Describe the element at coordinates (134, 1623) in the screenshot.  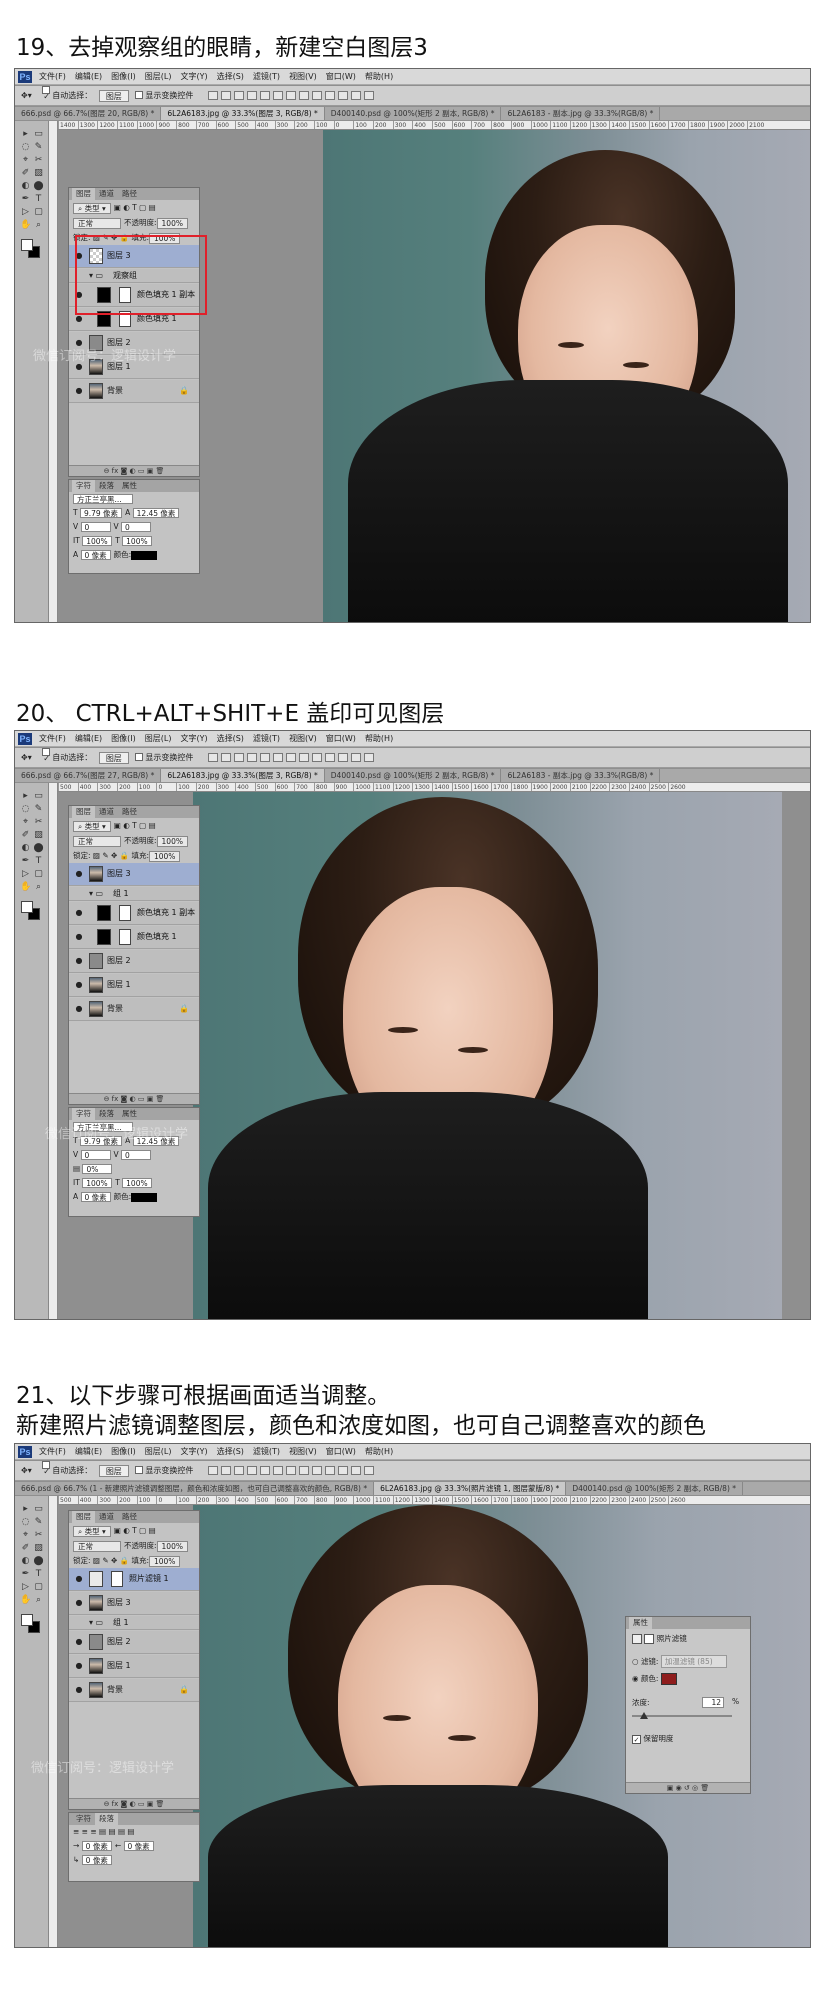
I see `layer-row: ▾ ▭ 组 1` at that location.